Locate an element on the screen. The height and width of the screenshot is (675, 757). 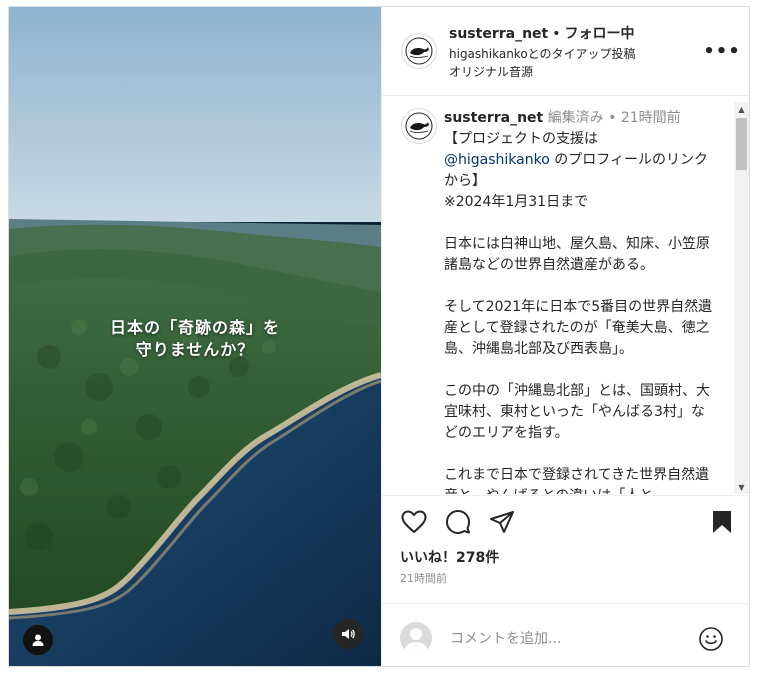
current-user-avatar is located at coordinates (416, 638).